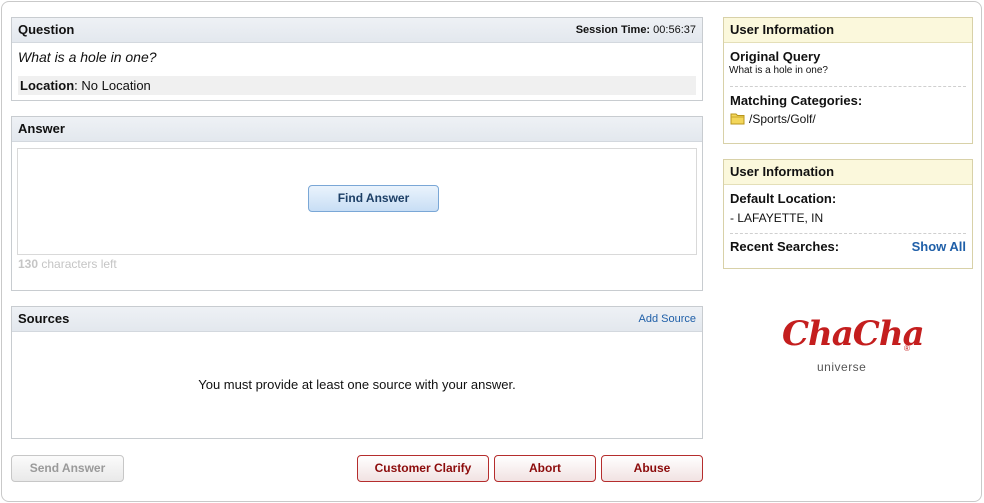  Describe the element at coordinates (853, 334) in the screenshot. I see `logo-wordmark: ChaCha` at that location.